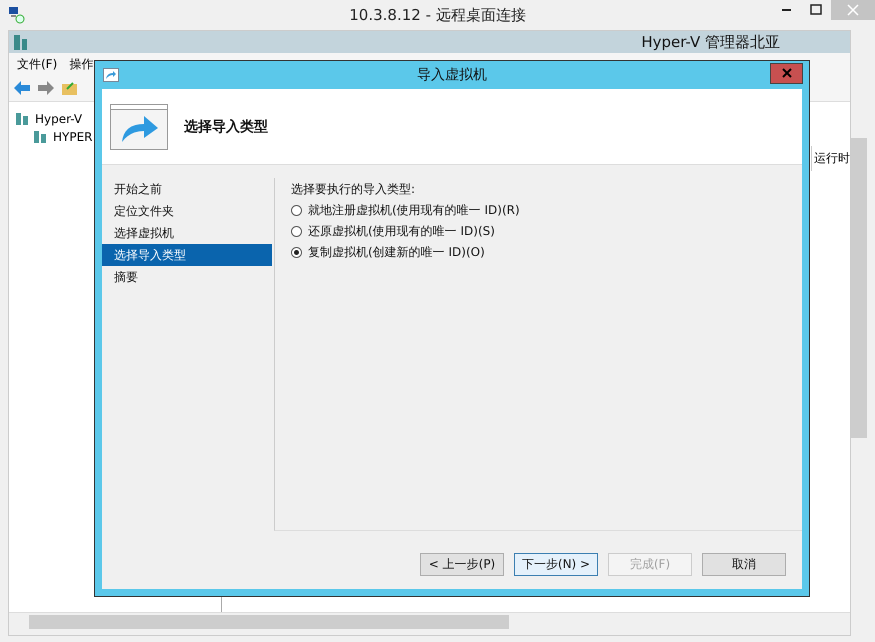 The width and height of the screenshot is (875, 642). I want to click on minimize-icon, so click(786, 10).